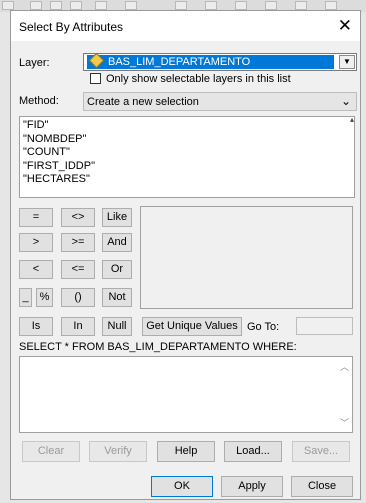  Describe the element at coordinates (344, 366) in the screenshot. I see `scroll-up-icon: ︿` at that location.